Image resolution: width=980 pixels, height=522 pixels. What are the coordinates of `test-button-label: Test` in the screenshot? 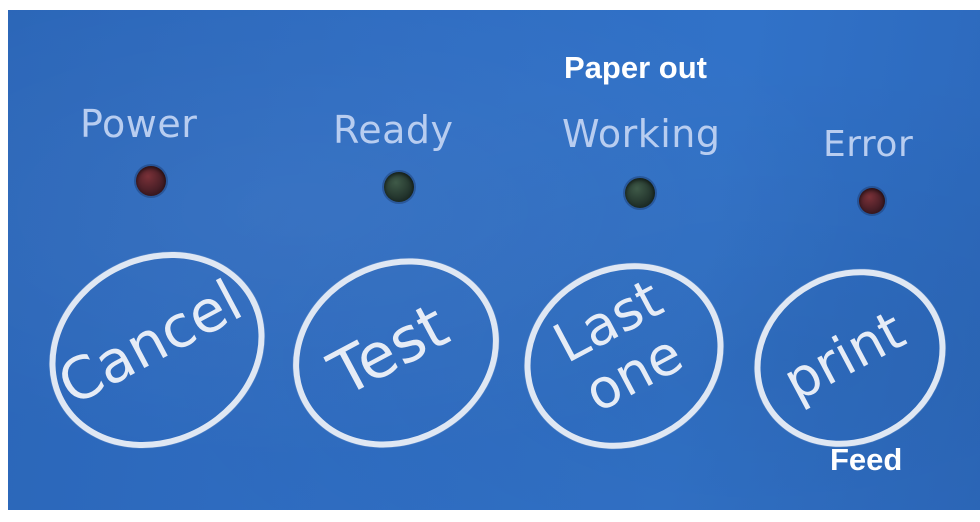 It's located at (388, 349).